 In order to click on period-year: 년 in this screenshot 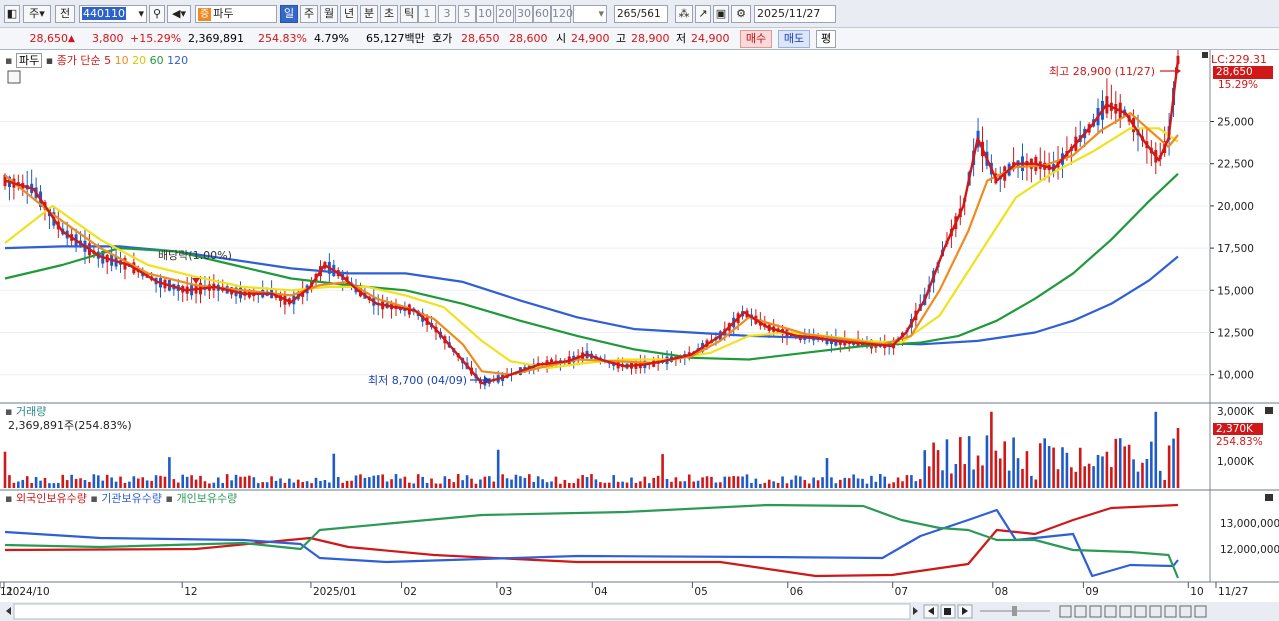, I will do `click(349, 14)`.